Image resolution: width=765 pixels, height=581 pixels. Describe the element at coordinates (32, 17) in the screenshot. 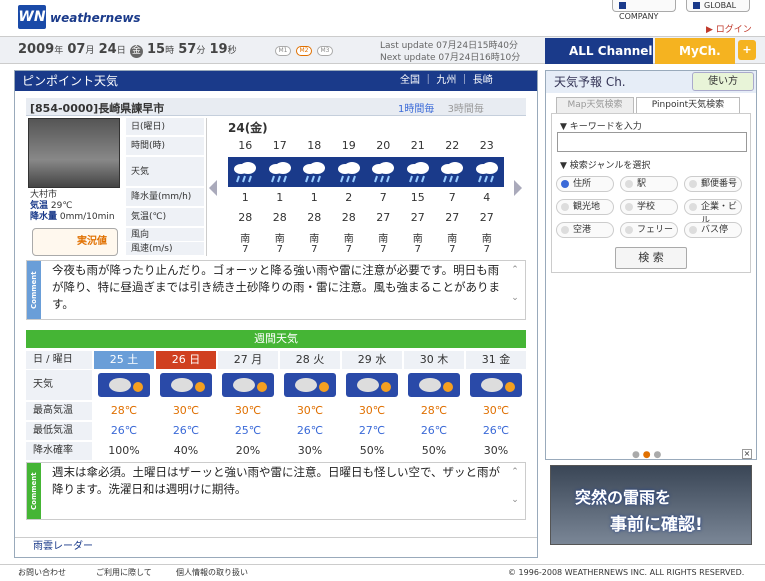

I see `weathernews-logo: WN` at that location.